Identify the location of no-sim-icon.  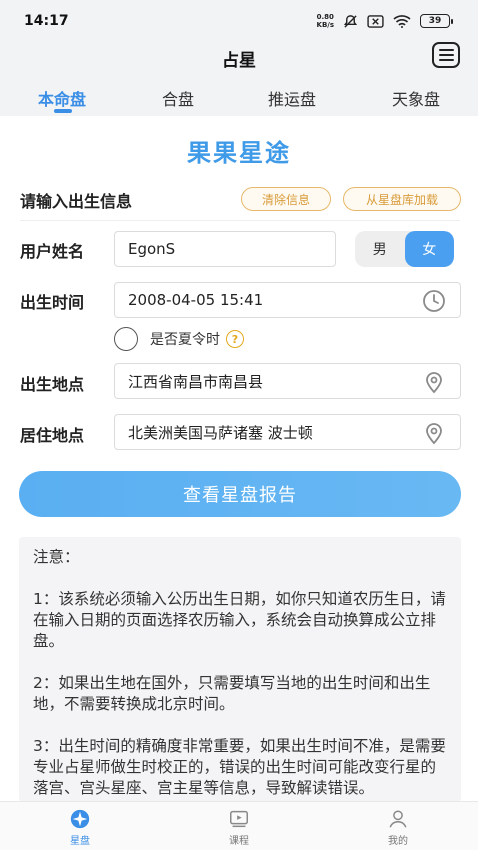
(375, 21).